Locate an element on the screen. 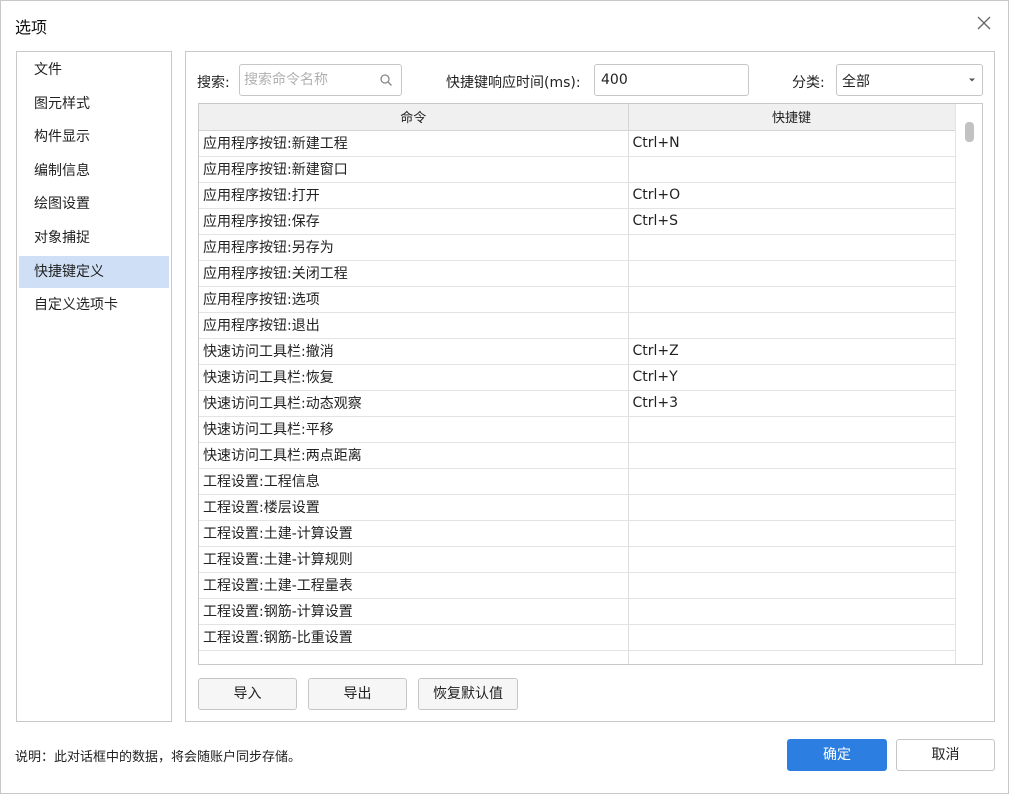 This screenshot has width=1009, height=794. command-cell: 快速访问工具栏:动态观察 is located at coordinates (414, 403).